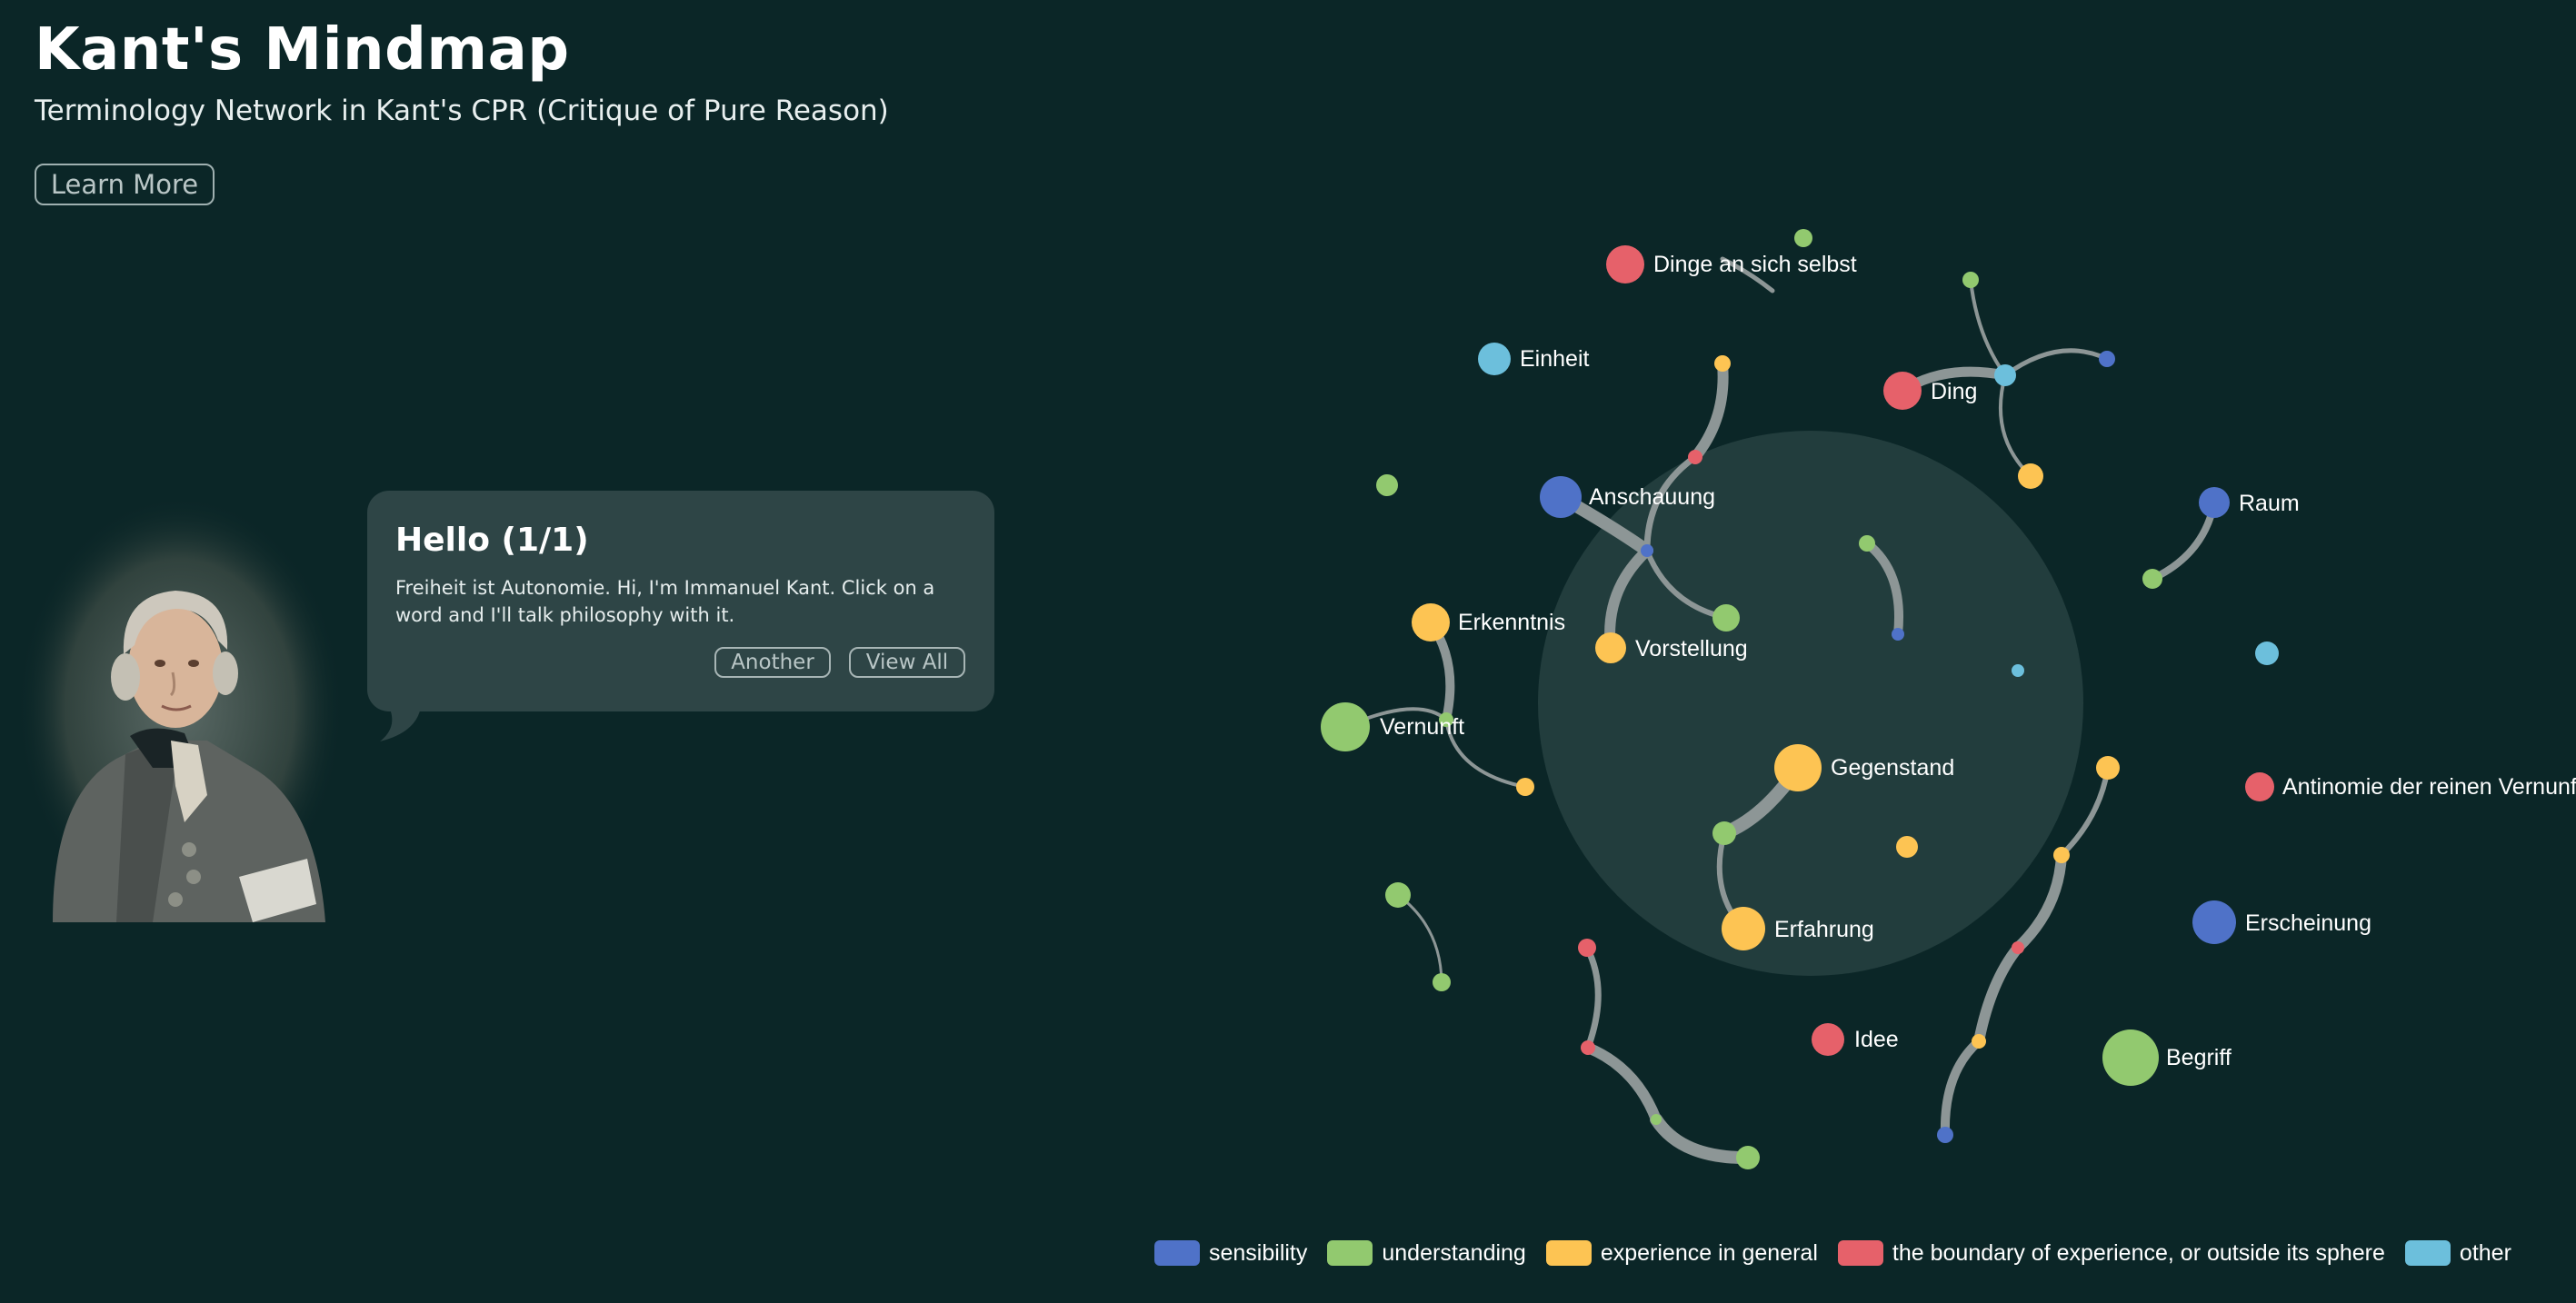 This screenshot has width=2576, height=1303. Describe the element at coordinates (1876, 1039) in the screenshot. I see `label-idee: Idee` at that location.